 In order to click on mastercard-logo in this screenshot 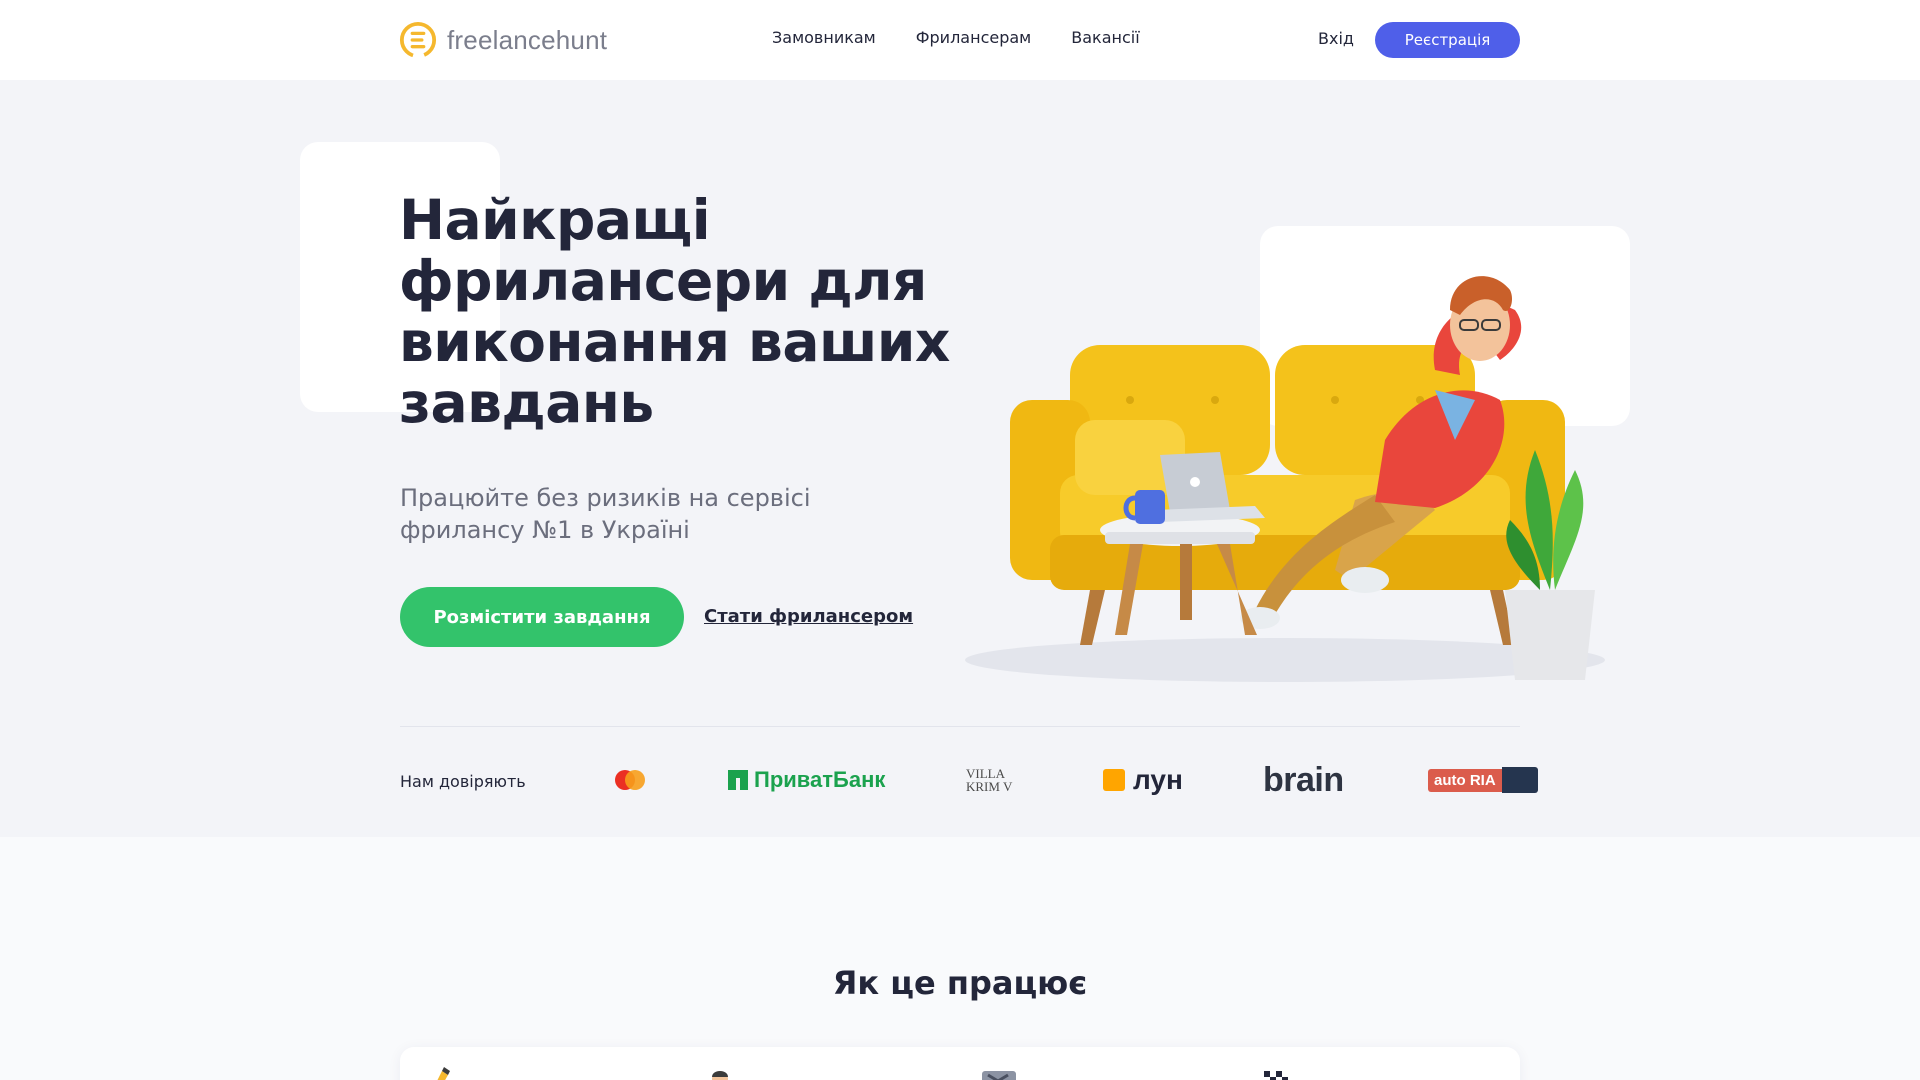, I will do `click(630, 780)`.